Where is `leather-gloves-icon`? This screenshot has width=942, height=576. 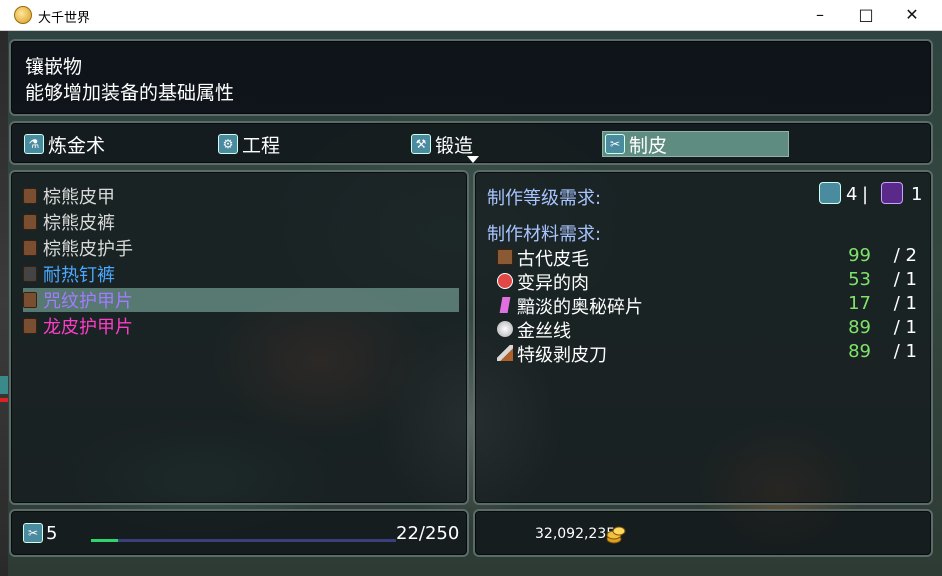 leather-gloves-icon is located at coordinates (30, 248).